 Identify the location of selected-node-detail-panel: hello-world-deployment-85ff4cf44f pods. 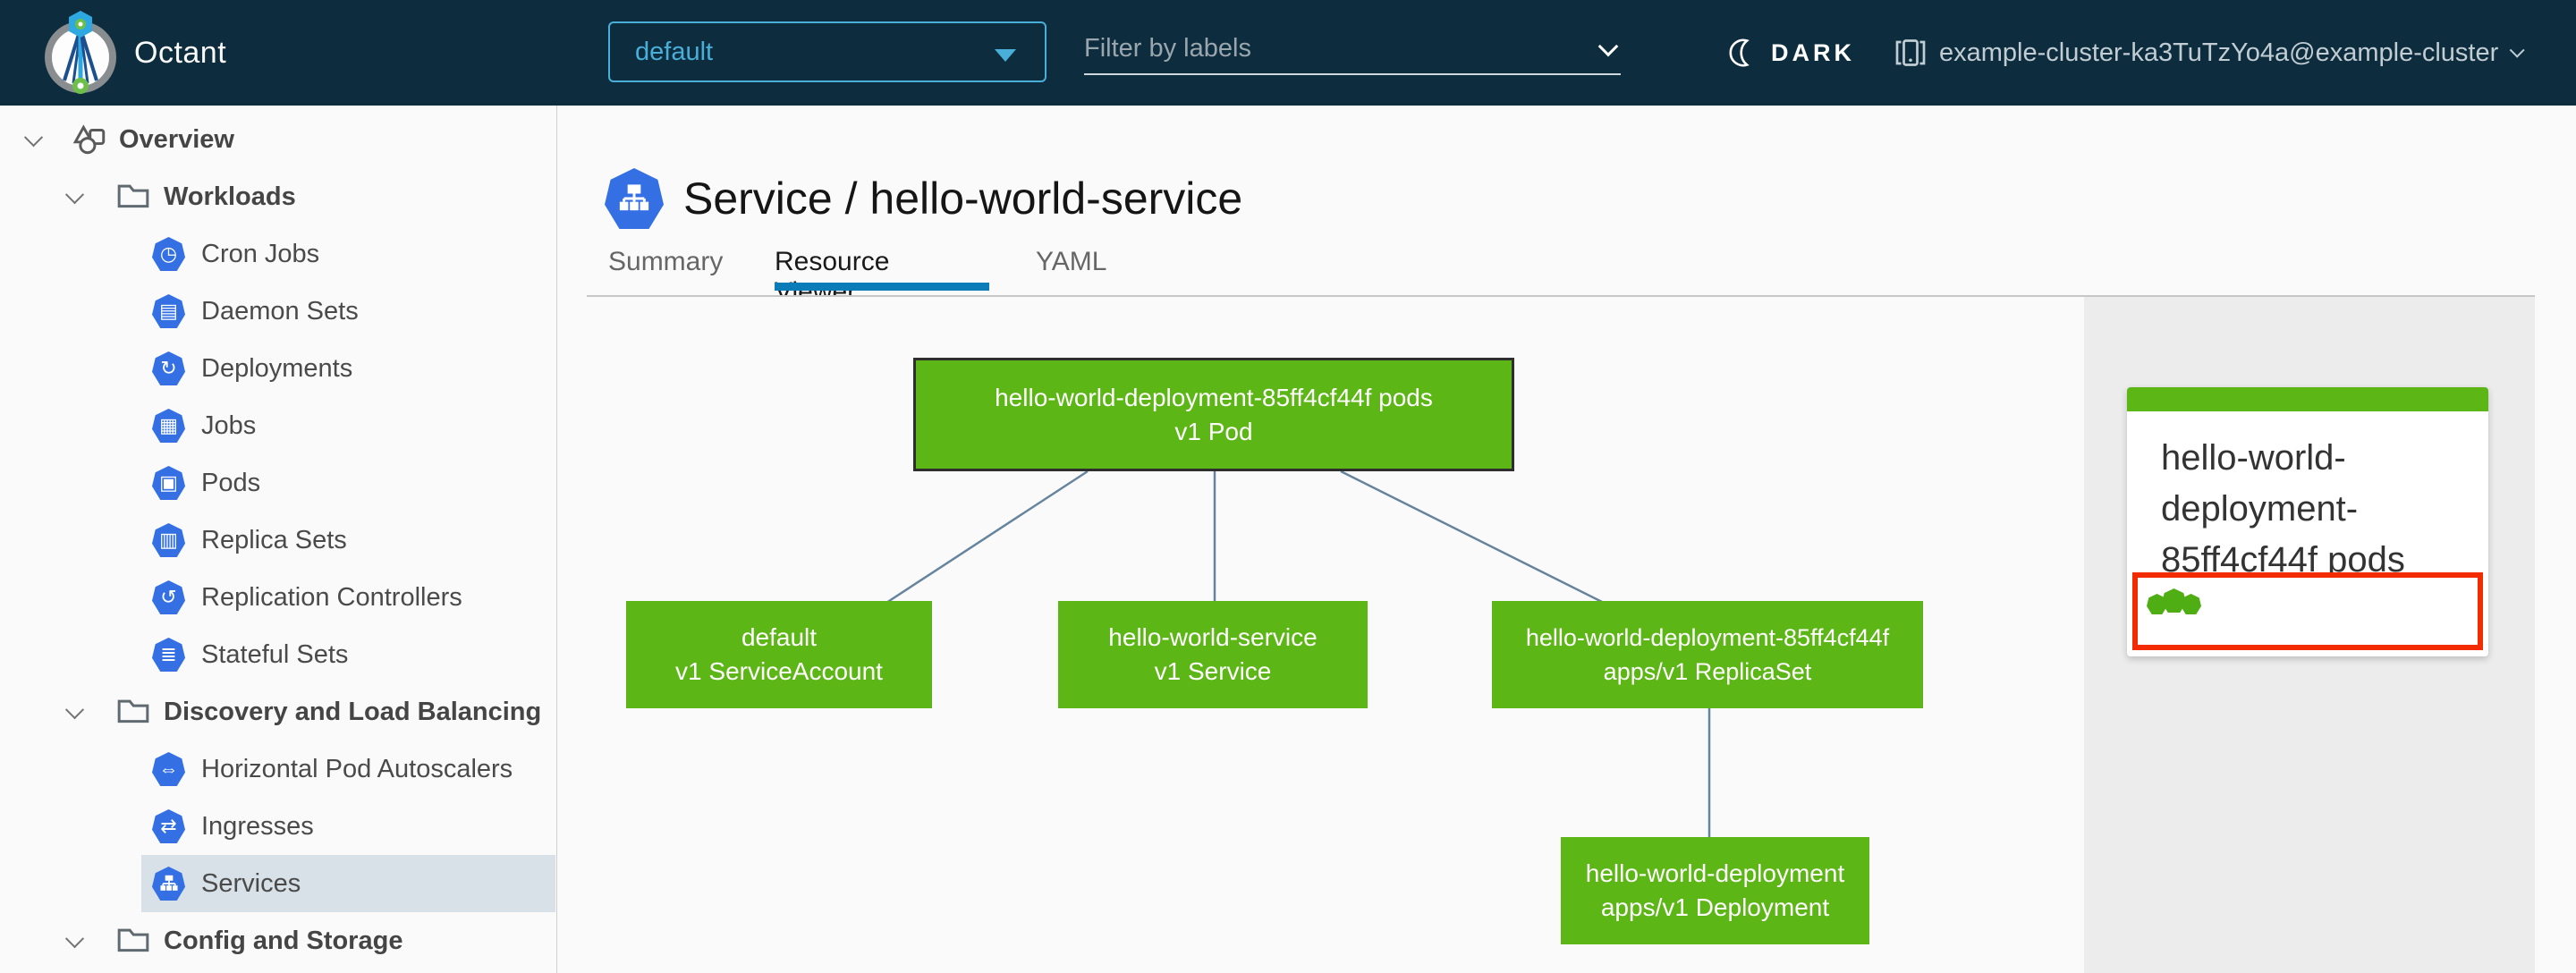
(2309, 635).